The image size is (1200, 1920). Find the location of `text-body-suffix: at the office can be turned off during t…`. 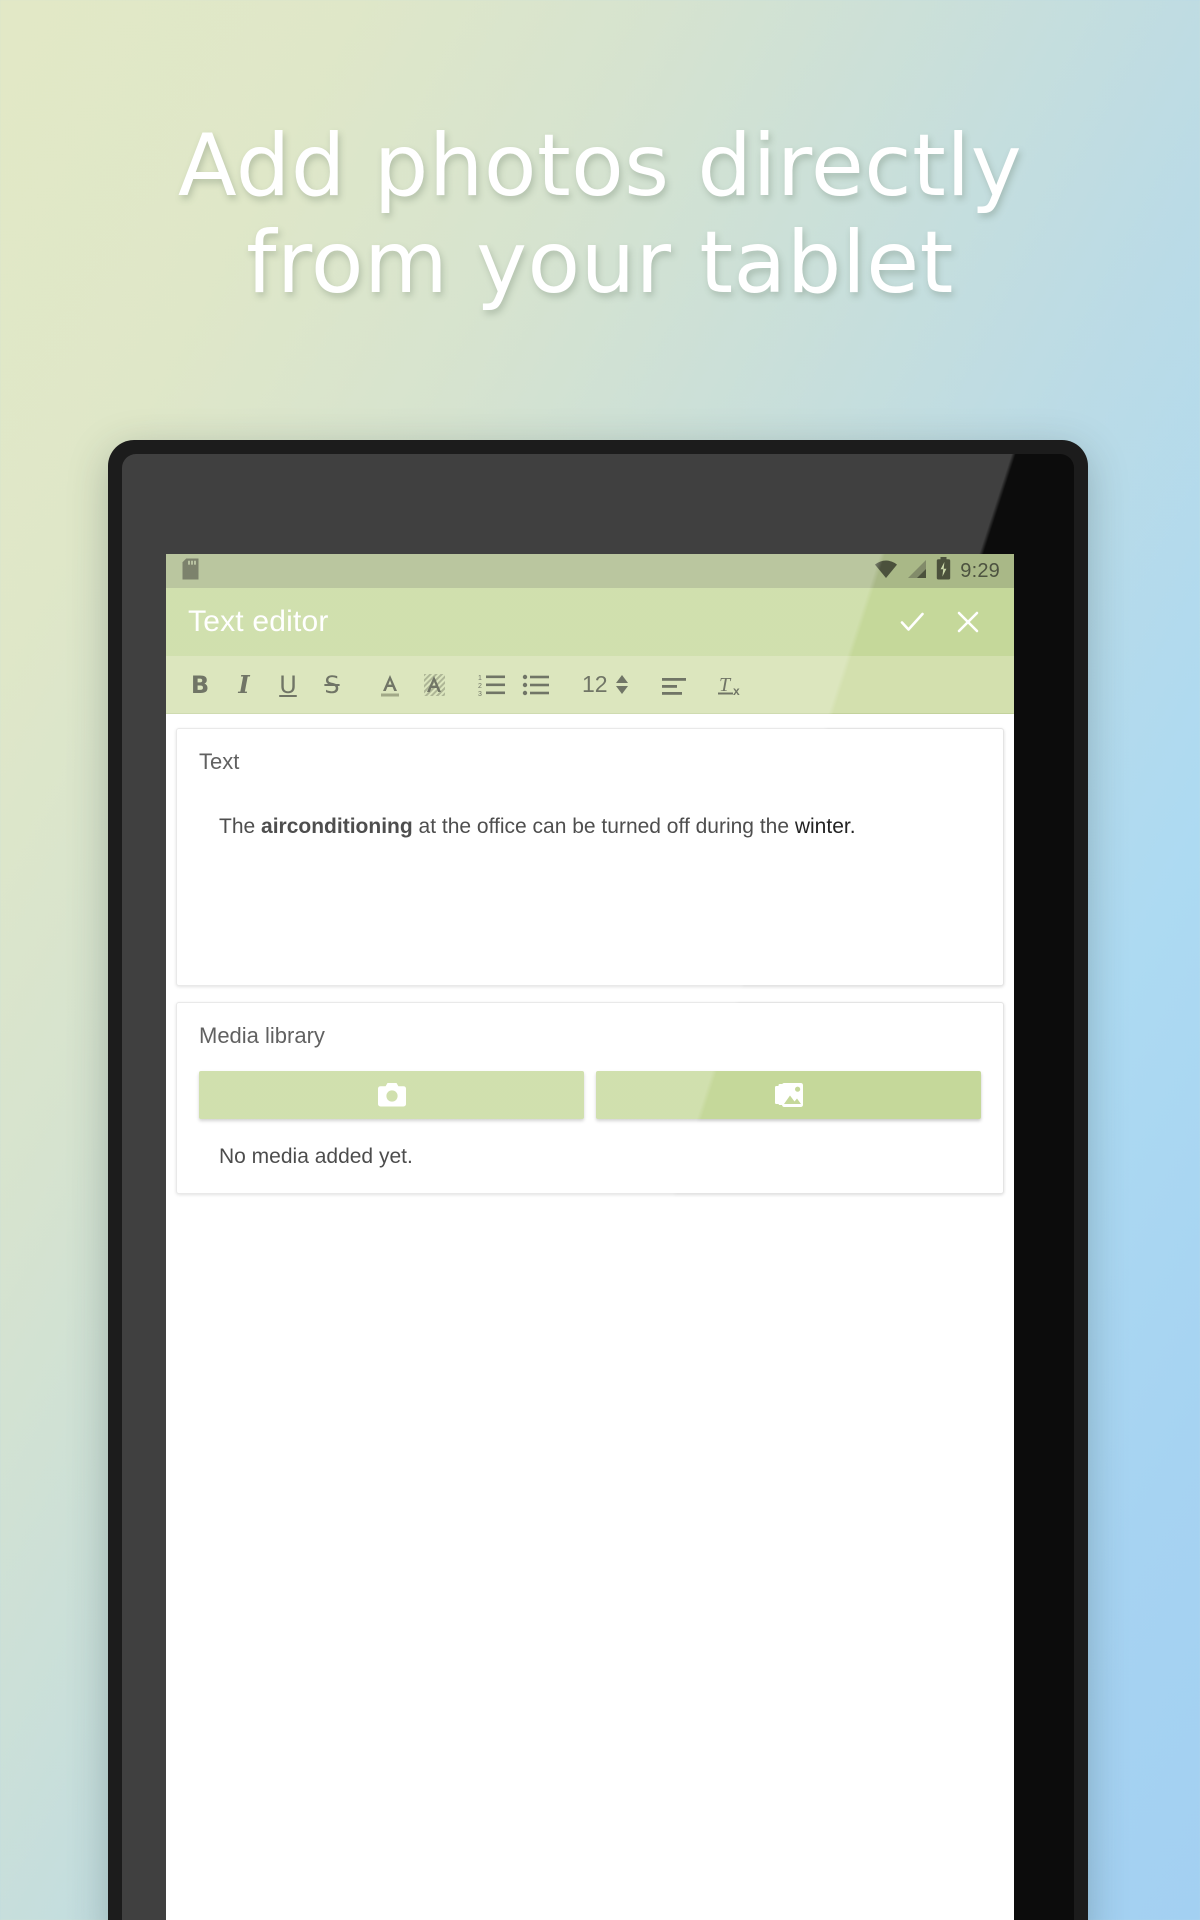

text-body-suffix: at the office can be turned off during t… is located at coordinates (634, 826).